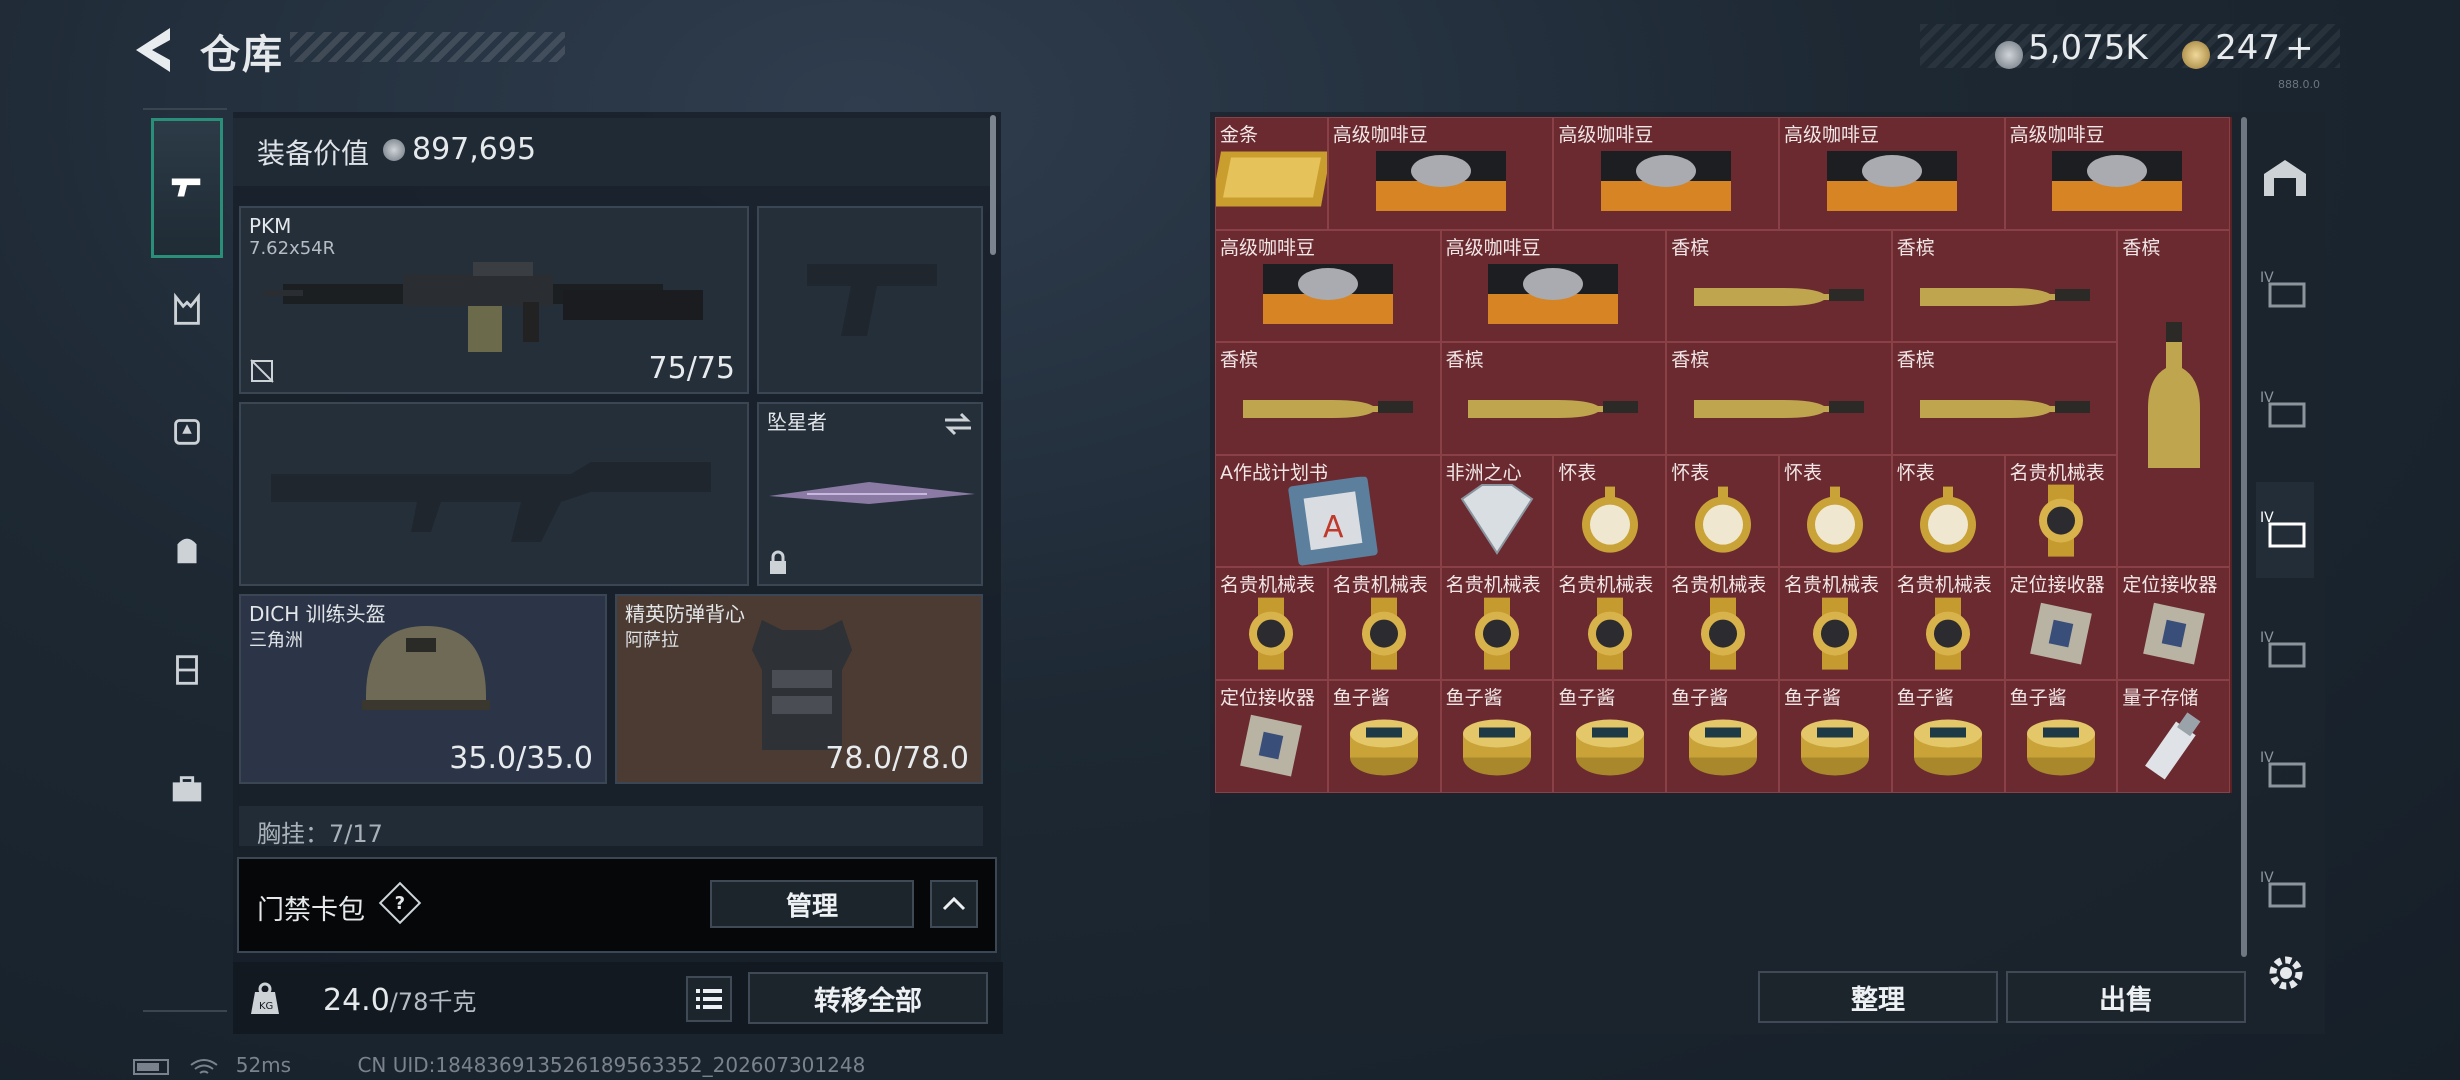  I want to click on inventory-scrollbar, so click(2244, 537).